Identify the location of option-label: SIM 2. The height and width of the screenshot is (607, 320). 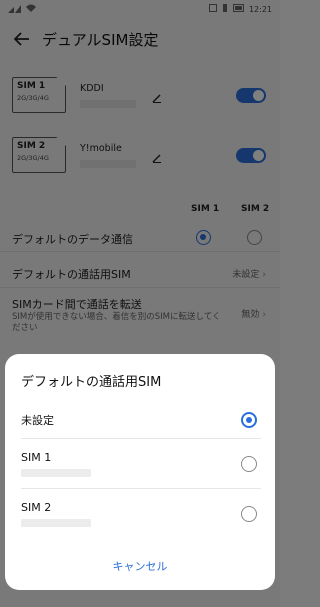
(36, 507).